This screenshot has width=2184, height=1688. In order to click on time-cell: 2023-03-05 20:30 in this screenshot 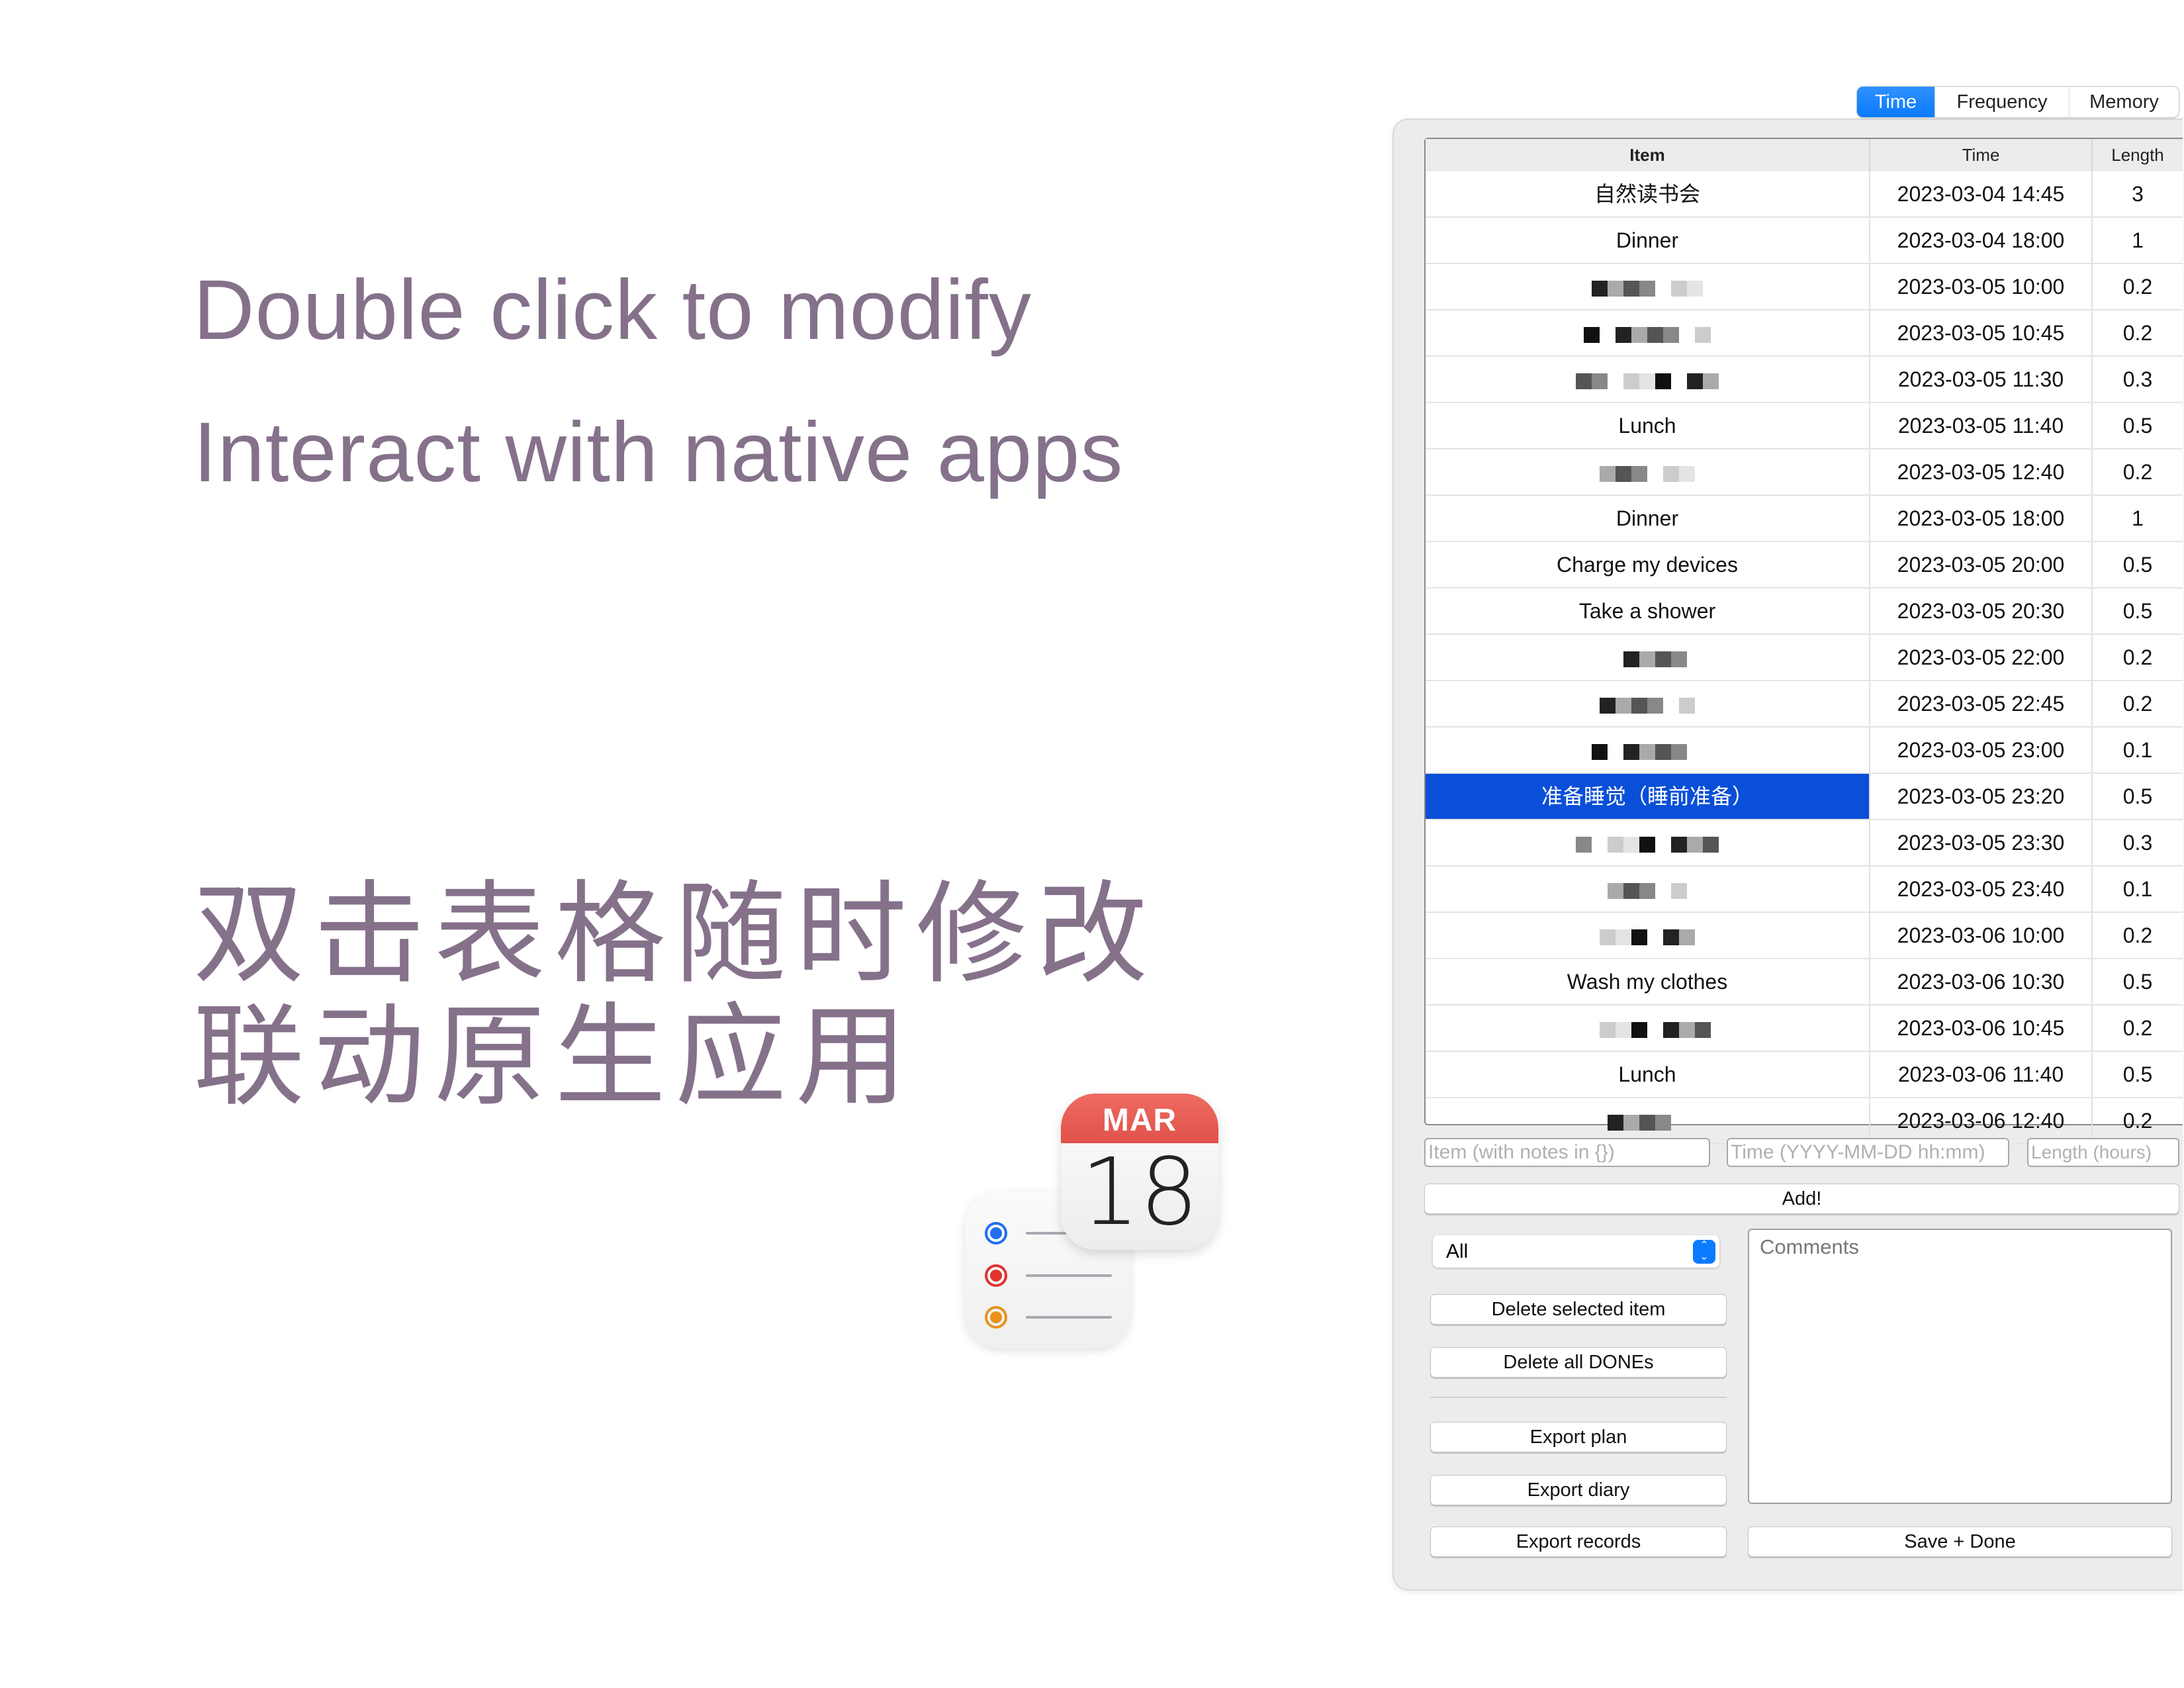, I will do `click(1982, 610)`.